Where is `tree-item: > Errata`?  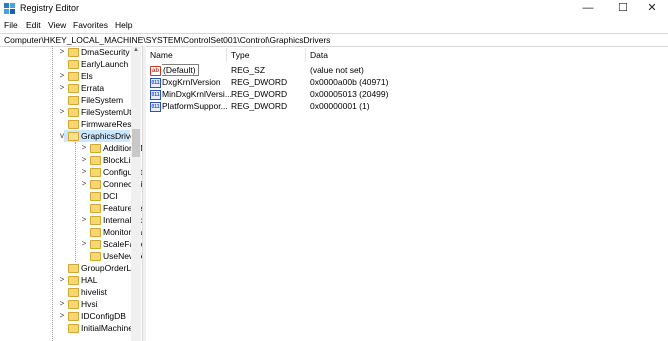 tree-item: > Errata is located at coordinates (65, 88).